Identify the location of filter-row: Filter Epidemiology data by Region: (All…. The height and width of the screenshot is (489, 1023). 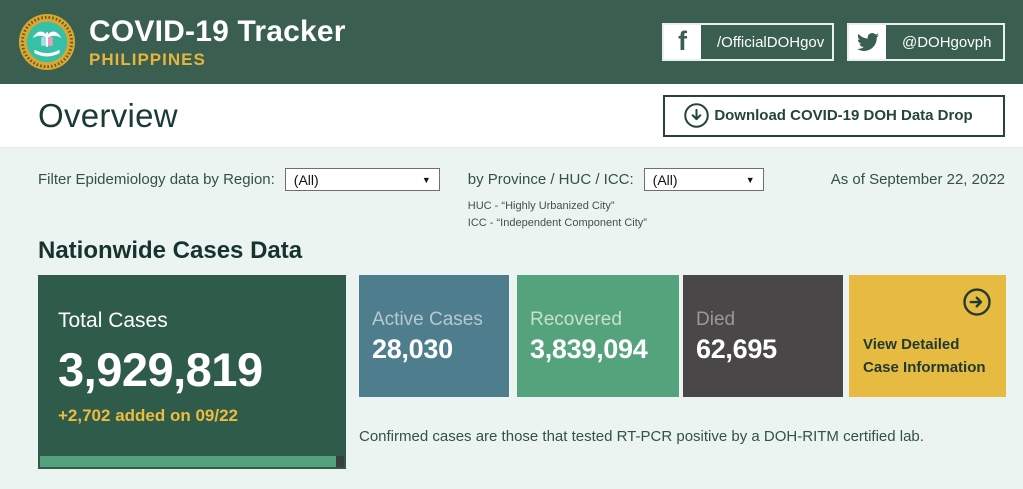
(521, 199).